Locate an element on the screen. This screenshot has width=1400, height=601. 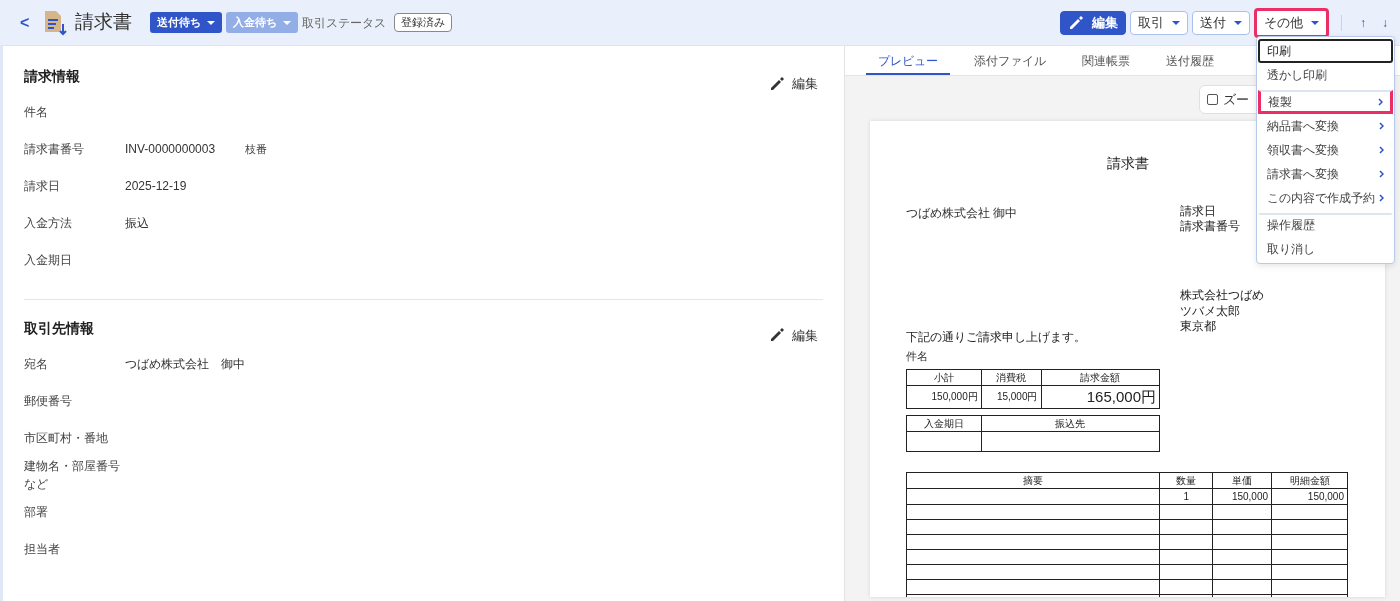
status-dropdown: 送付待ち is located at coordinates (186, 22).